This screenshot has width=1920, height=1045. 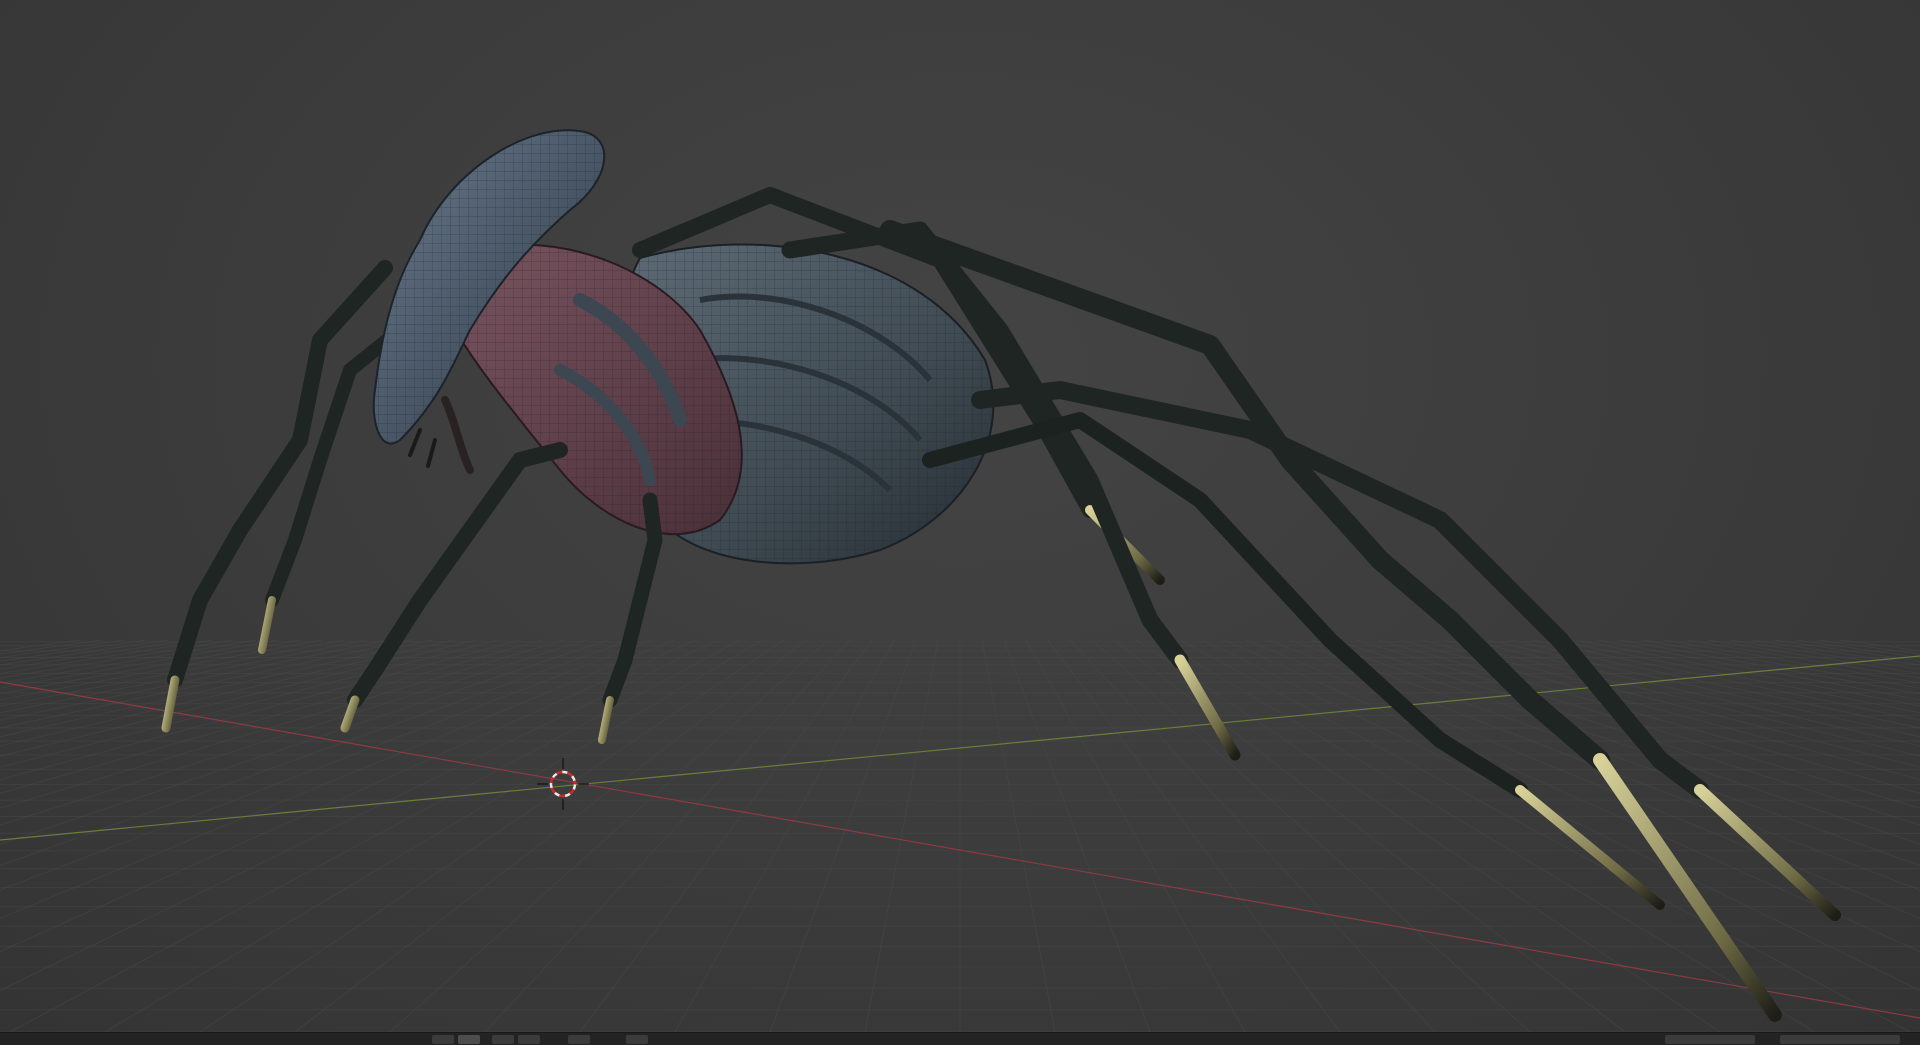 I want to click on bottom-toolbar, so click(x=960, y=1038).